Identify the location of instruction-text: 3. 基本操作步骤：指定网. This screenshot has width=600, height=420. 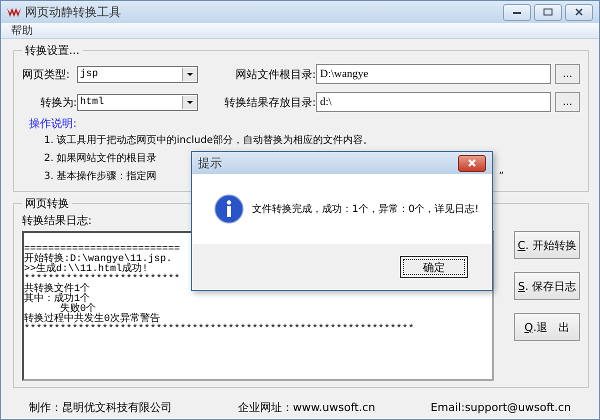
(100, 176).